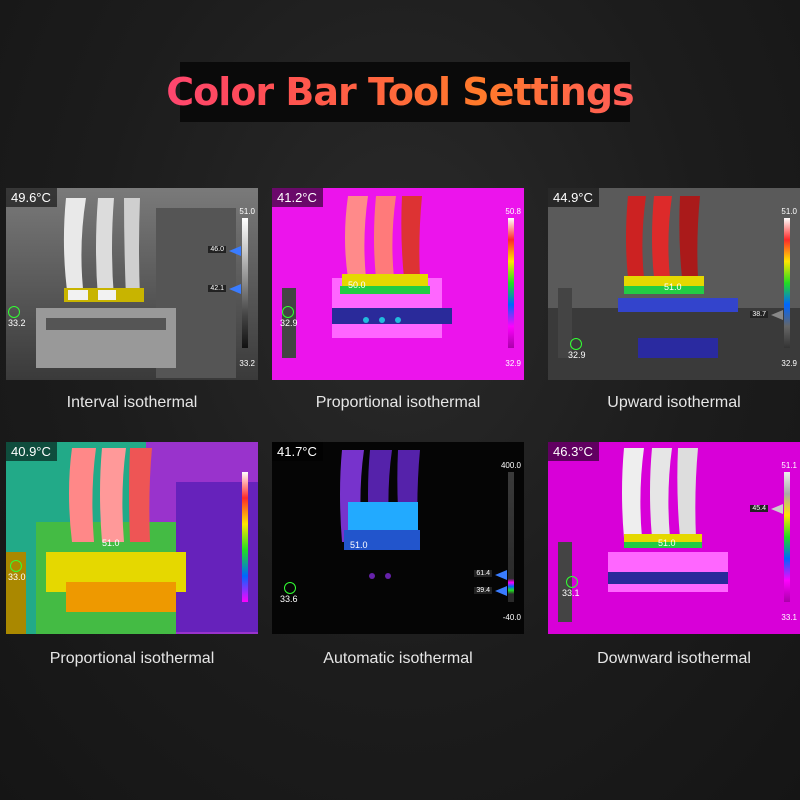 The image size is (800, 800). What do you see at coordinates (297, 451) in the screenshot?
I see `max-temp-readout: 41.7°C` at bounding box center [297, 451].